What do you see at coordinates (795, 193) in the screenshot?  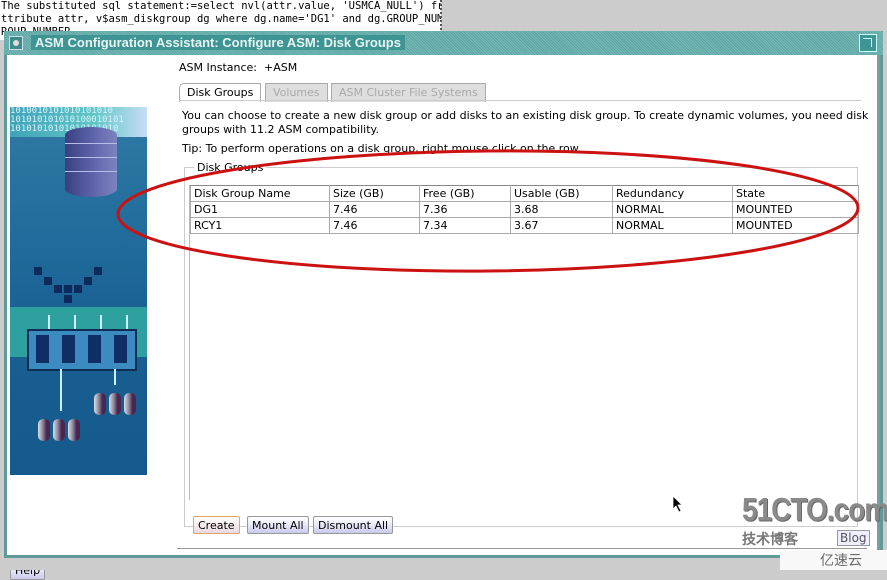 I see `column-header-state: State` at bounding box center [795, 193].